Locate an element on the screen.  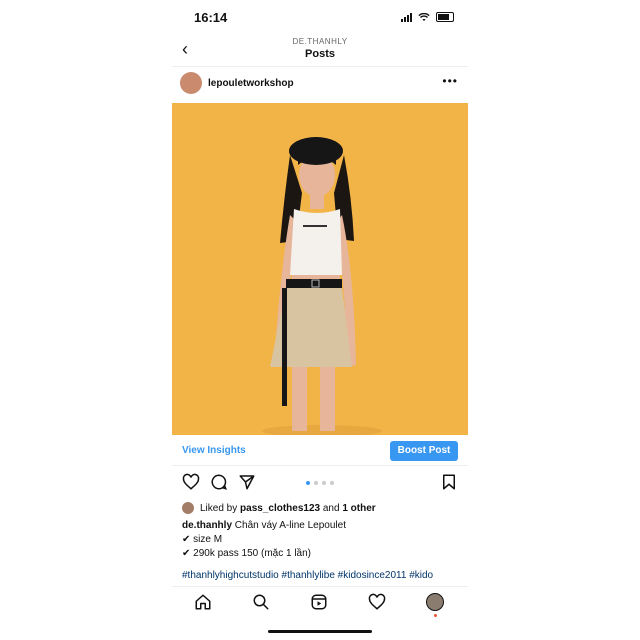
profile-avatar is located at coordinates (435, 602).